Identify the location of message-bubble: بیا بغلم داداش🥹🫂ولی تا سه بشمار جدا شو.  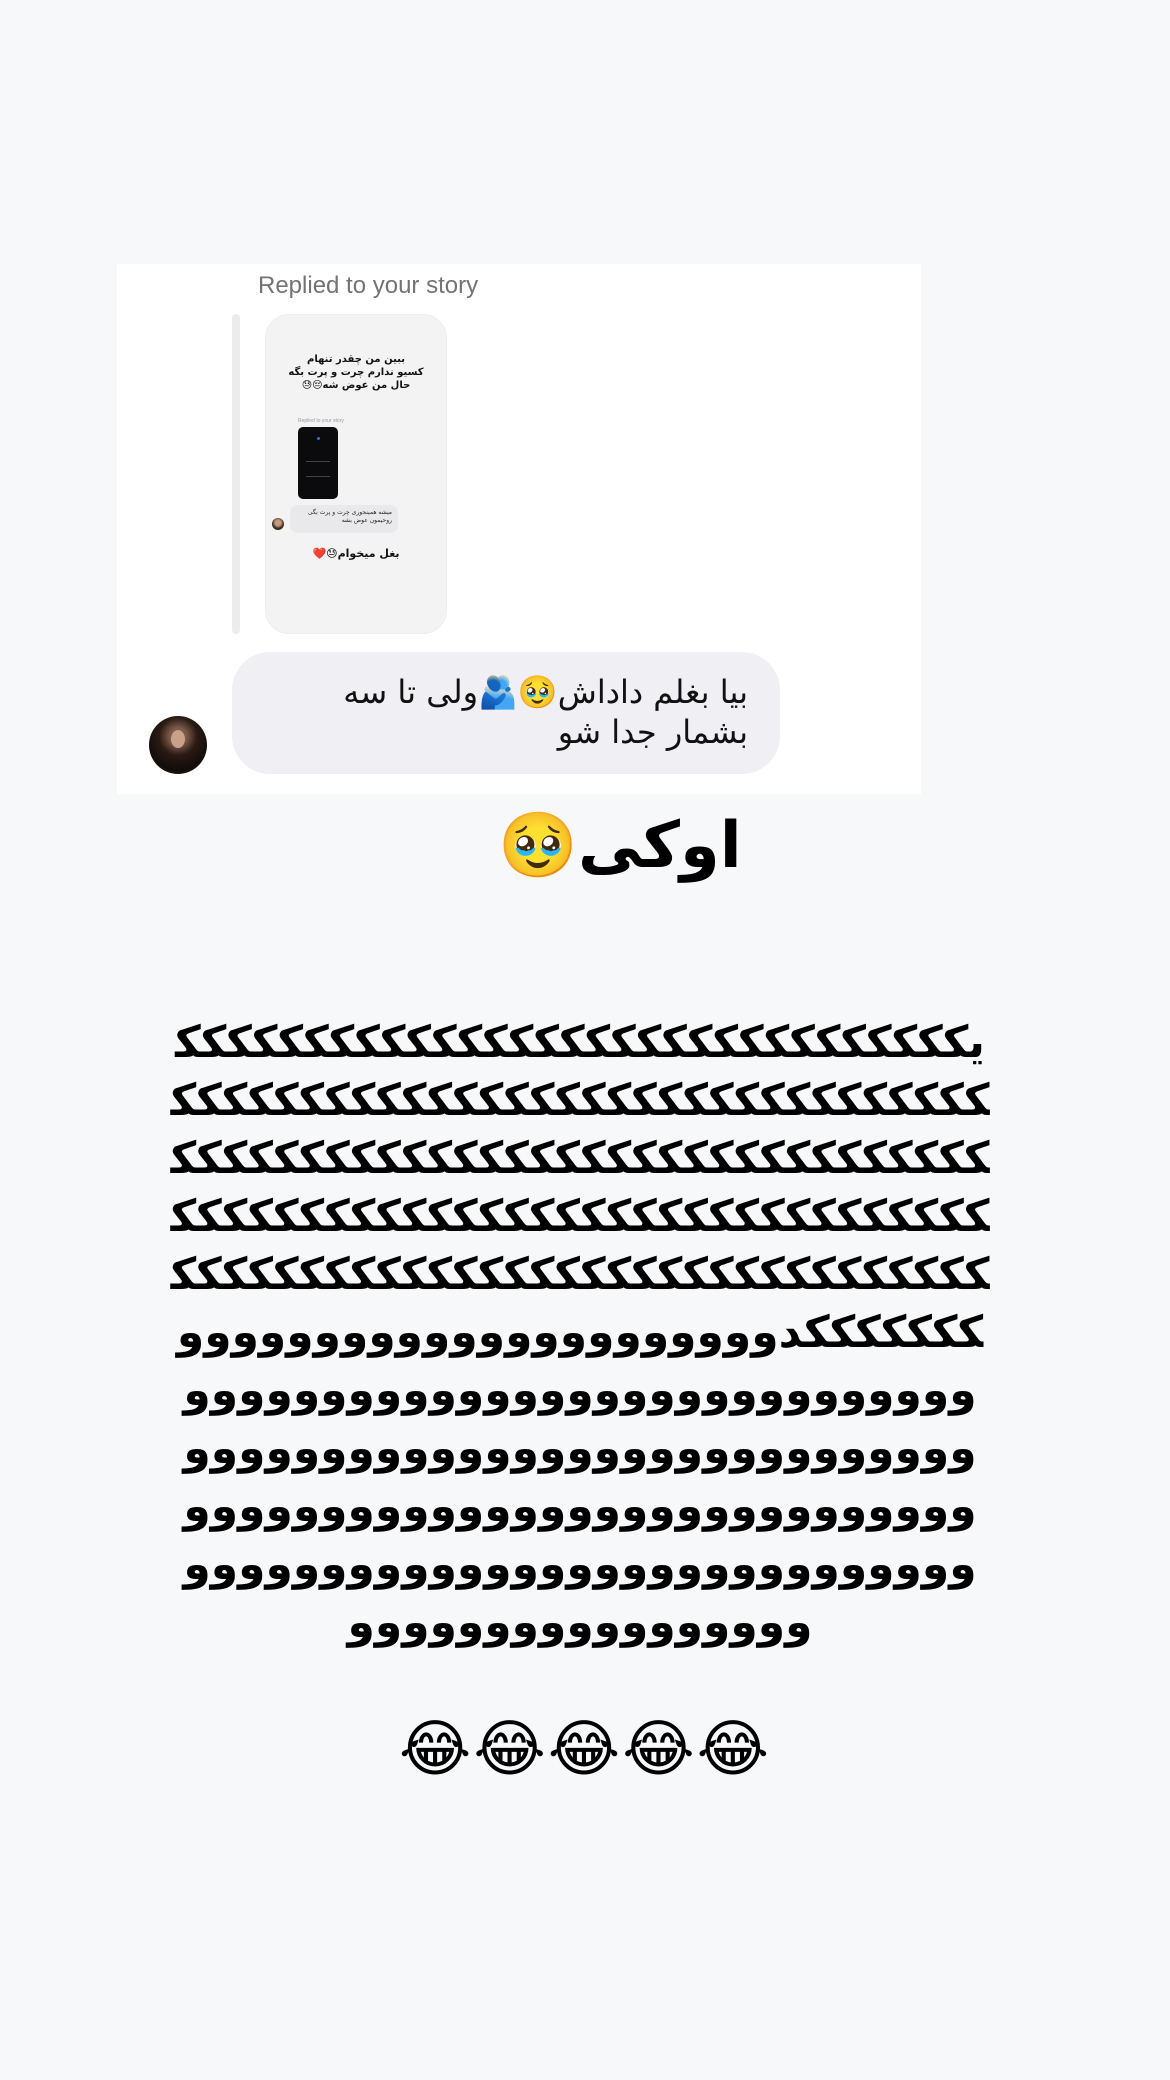
(506, 713).